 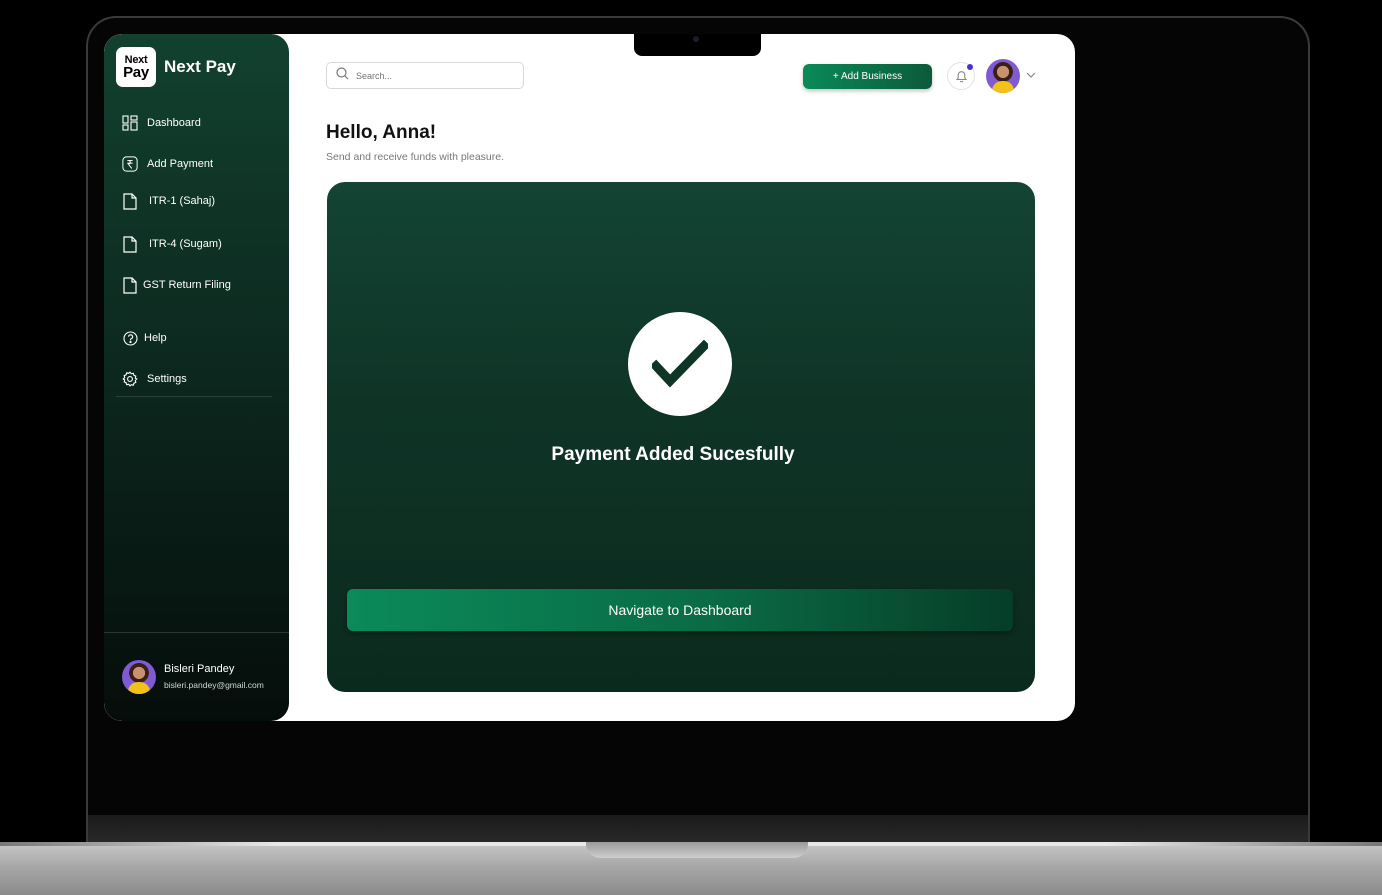 I want to click on user-email: bisleri.pandey@gmail.com, so click(x=214, y=685).